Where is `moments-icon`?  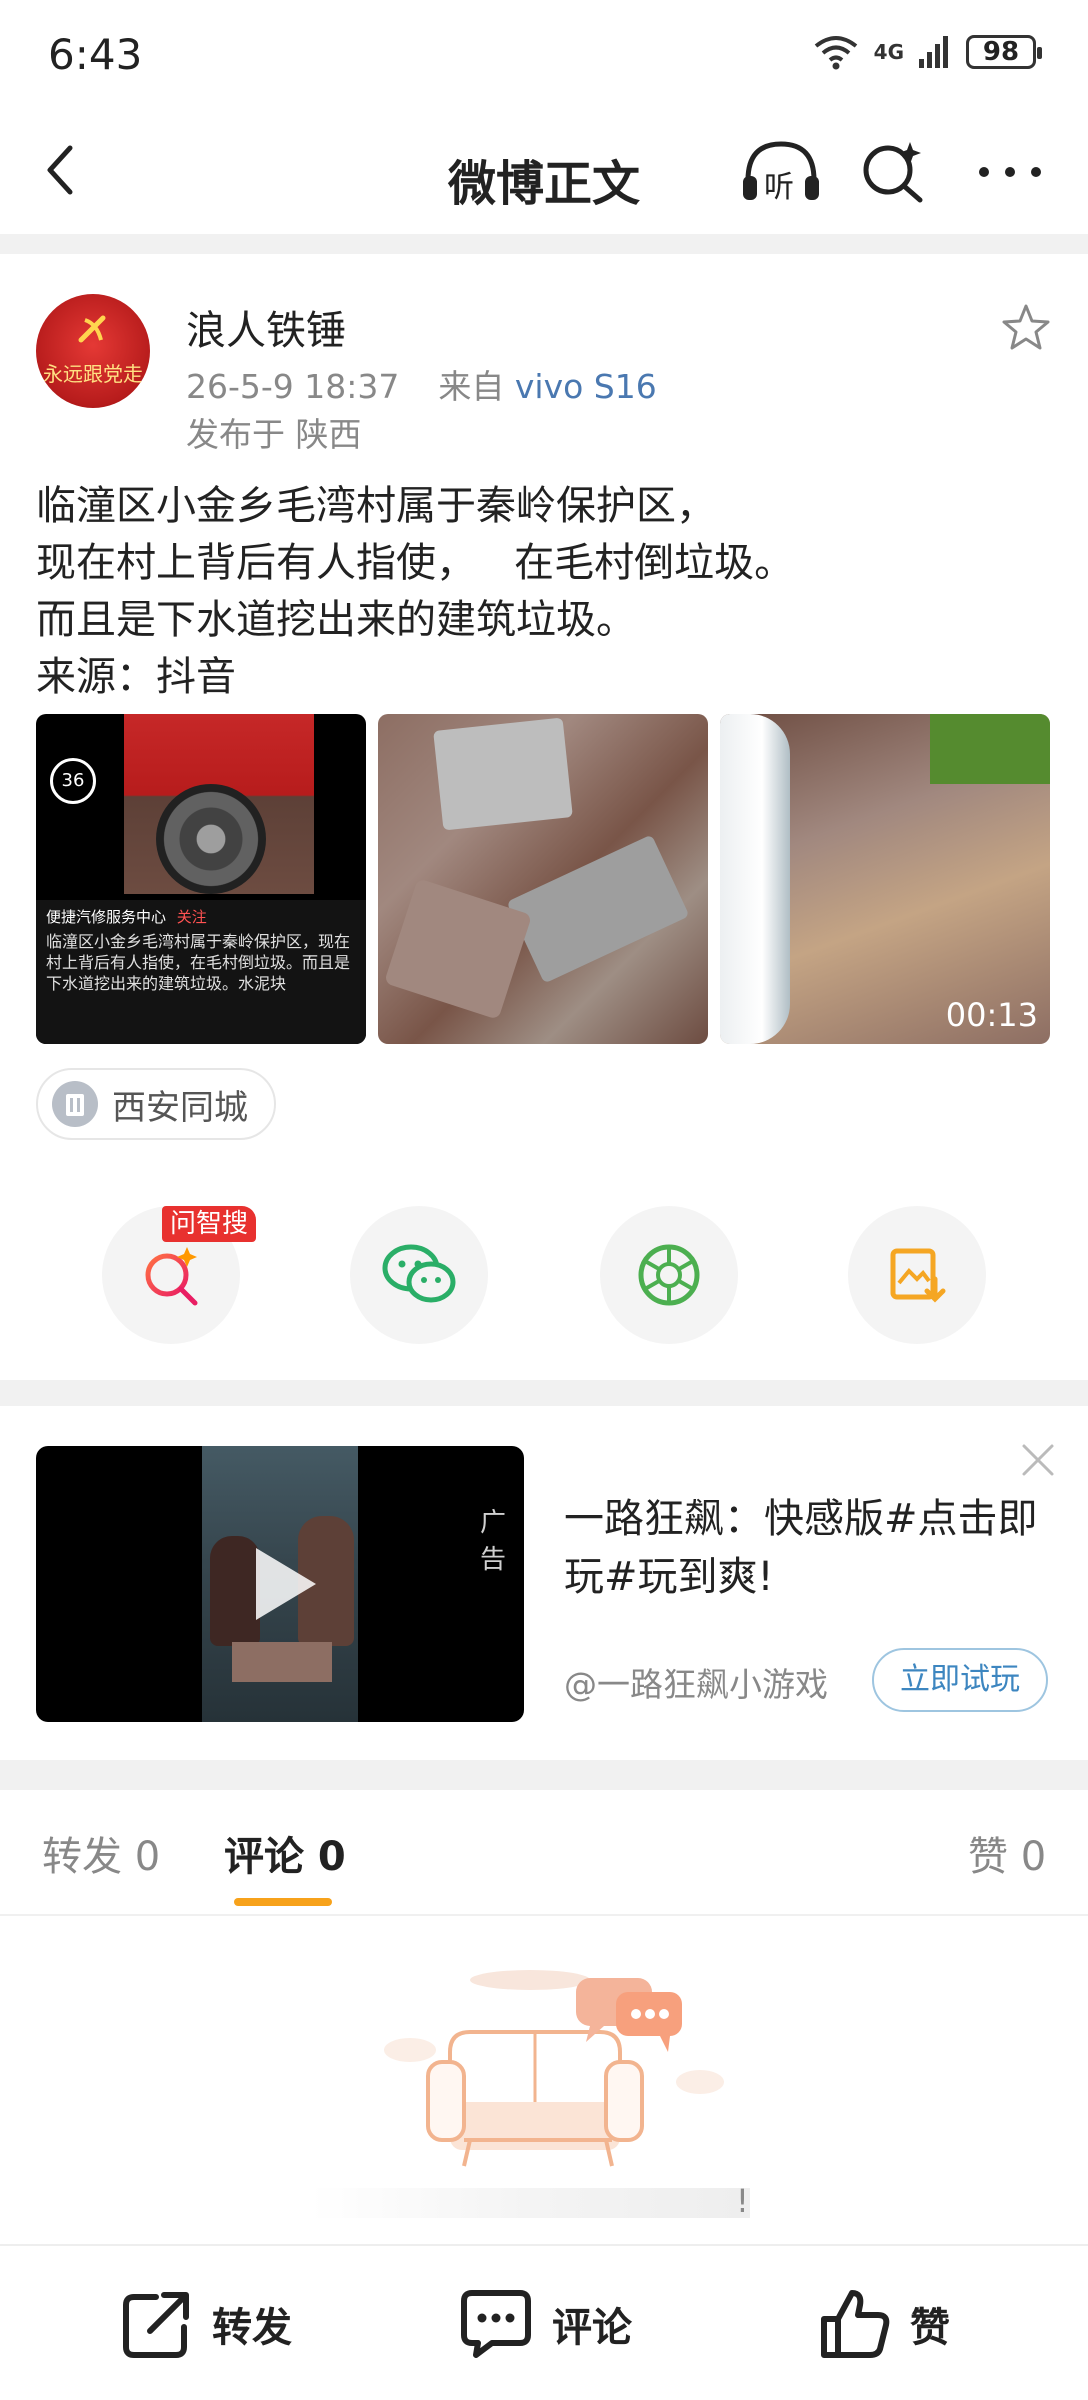
moments-icon is located at coordinates (669, 1275).